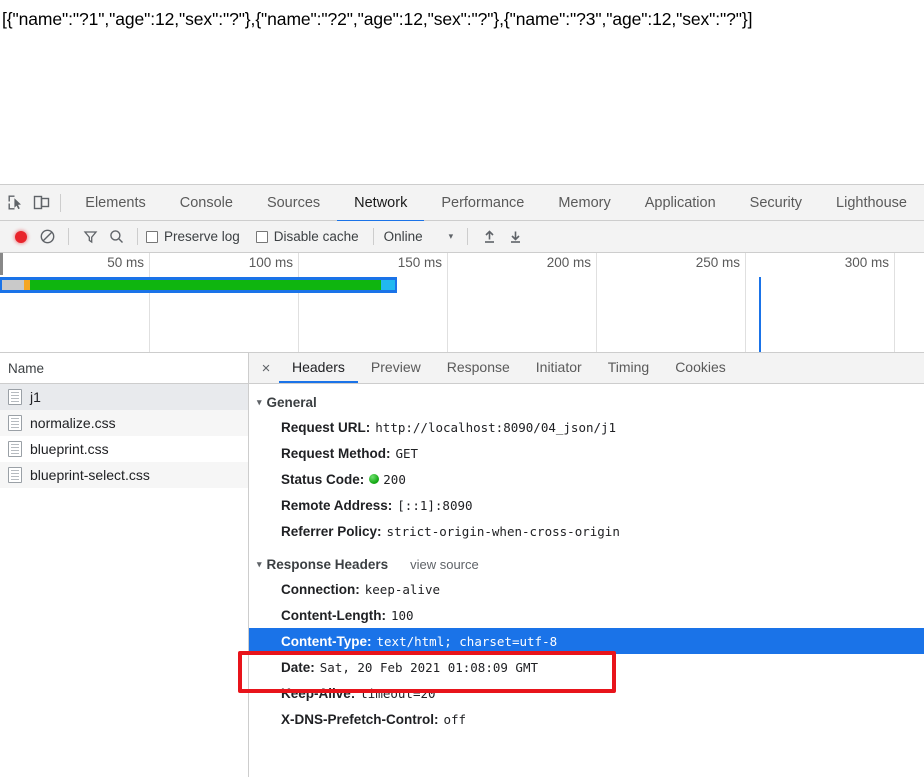  I want to click on tab-response: Response, so click(478, 368).